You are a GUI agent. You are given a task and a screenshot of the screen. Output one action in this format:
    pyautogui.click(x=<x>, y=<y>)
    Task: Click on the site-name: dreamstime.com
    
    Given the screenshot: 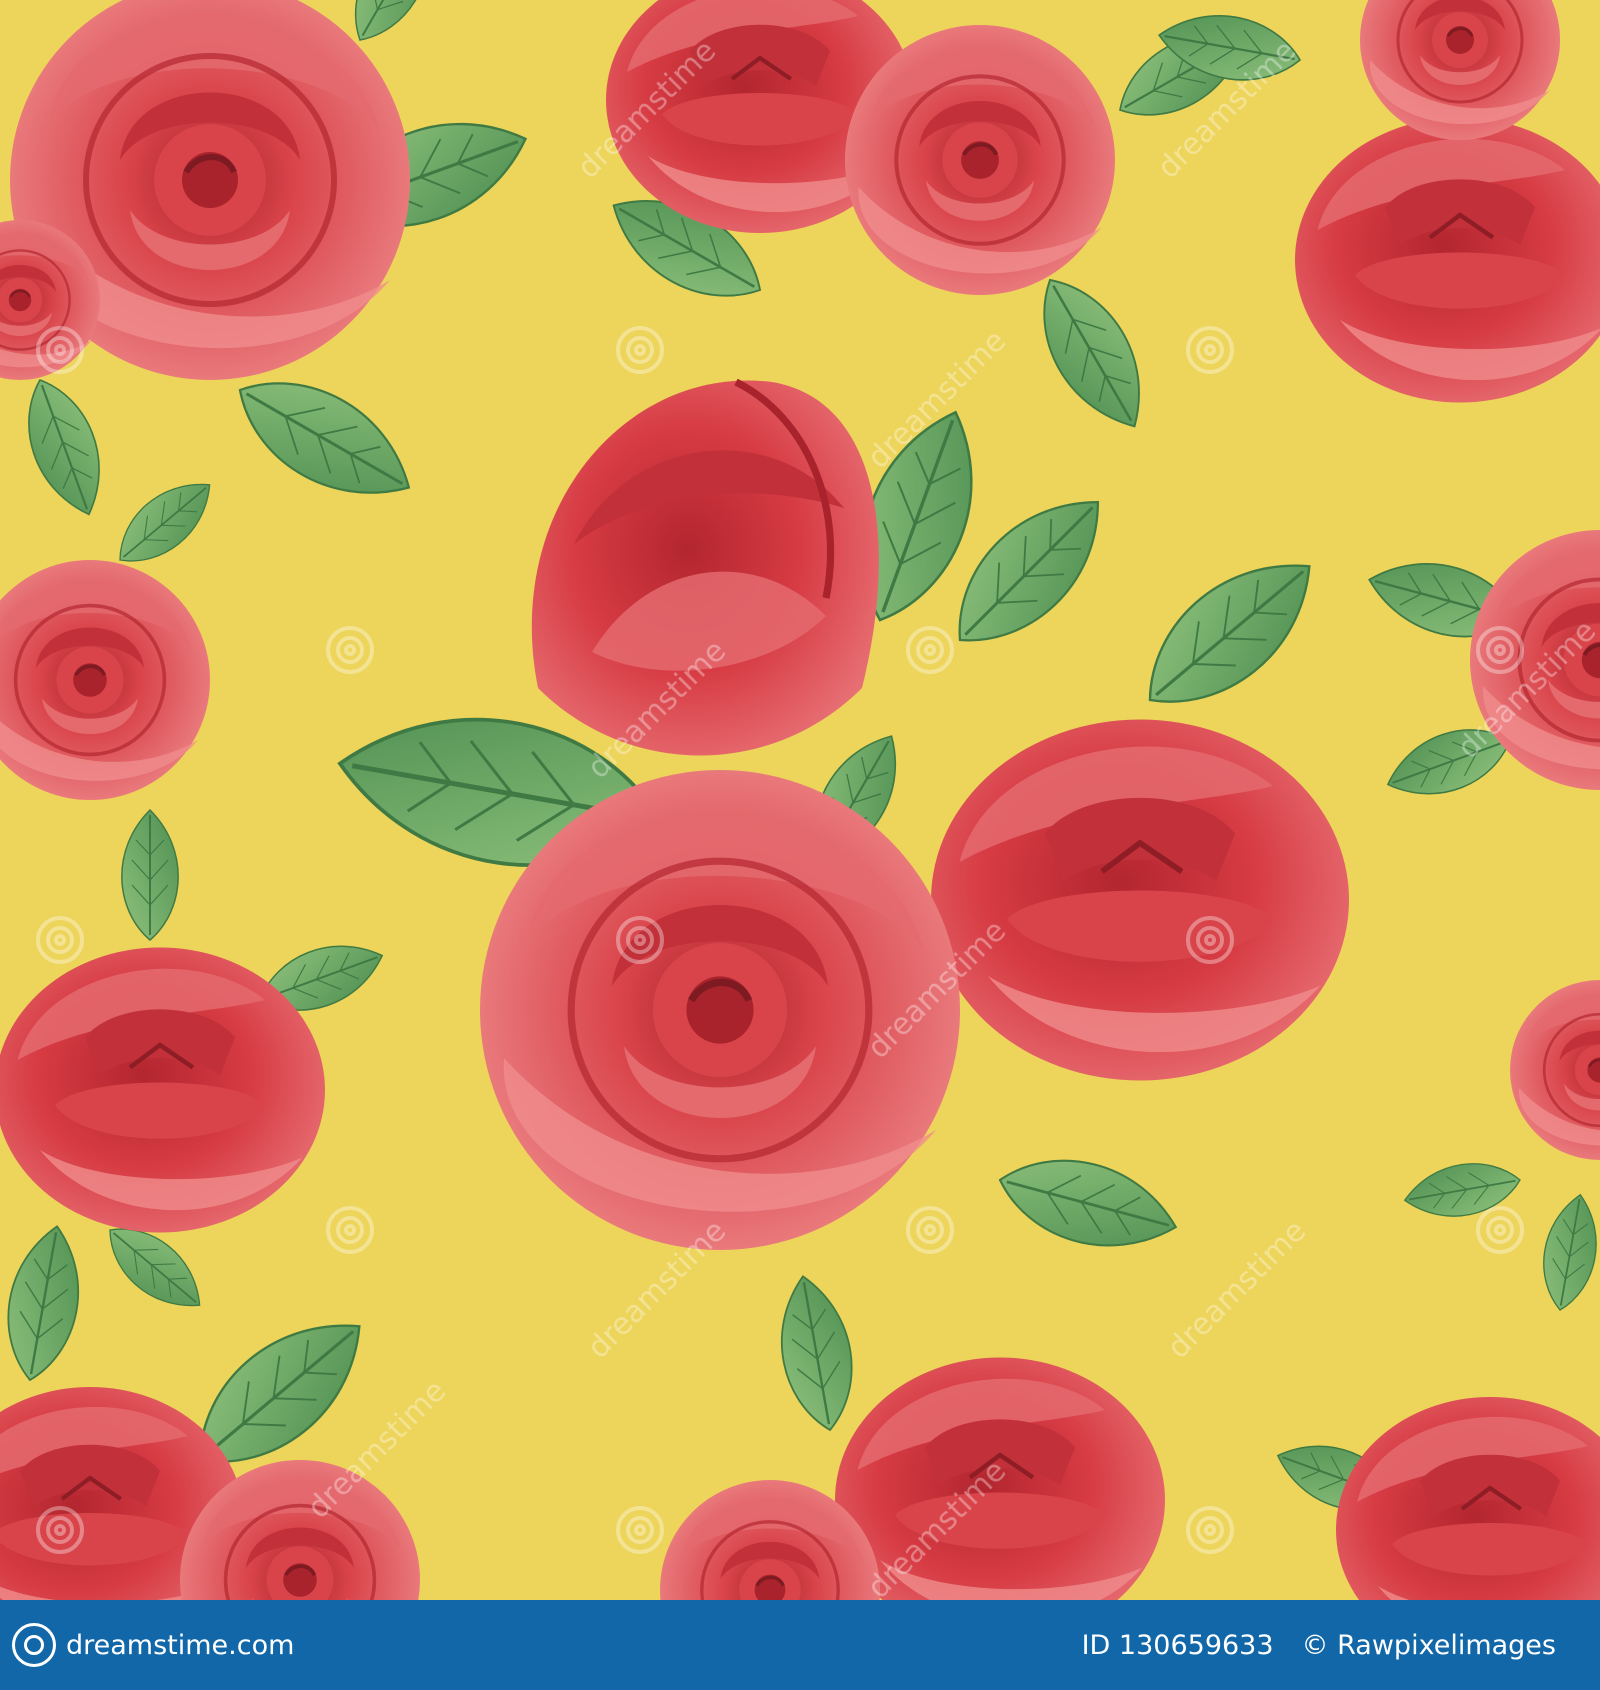 What is the action you would take?
    pyautogui.click(x=180, y=1645)
    